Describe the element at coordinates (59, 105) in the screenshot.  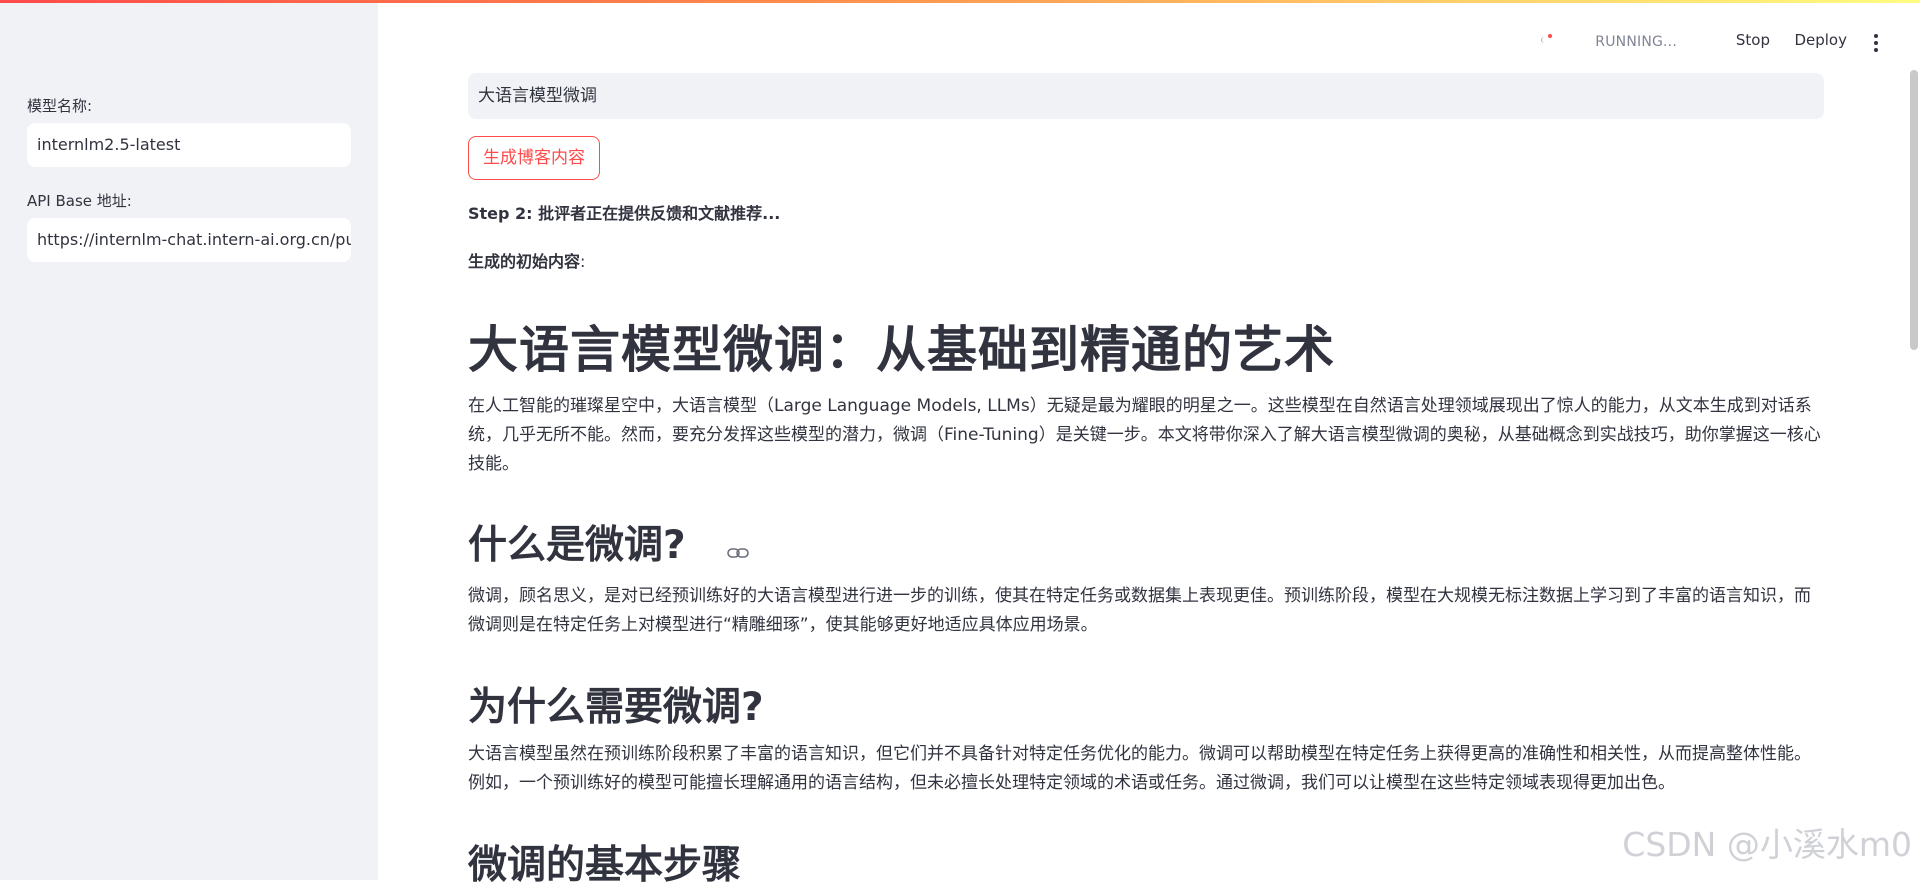
I see `model-name-label: 模型名称:` at that location.